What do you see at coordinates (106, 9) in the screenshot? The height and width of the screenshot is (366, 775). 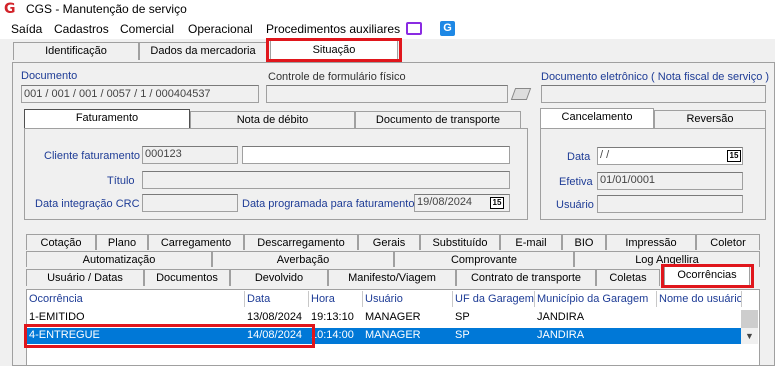 I see `window-title: CGS - Manutenção de serviço` at bounding box center [106, 9].